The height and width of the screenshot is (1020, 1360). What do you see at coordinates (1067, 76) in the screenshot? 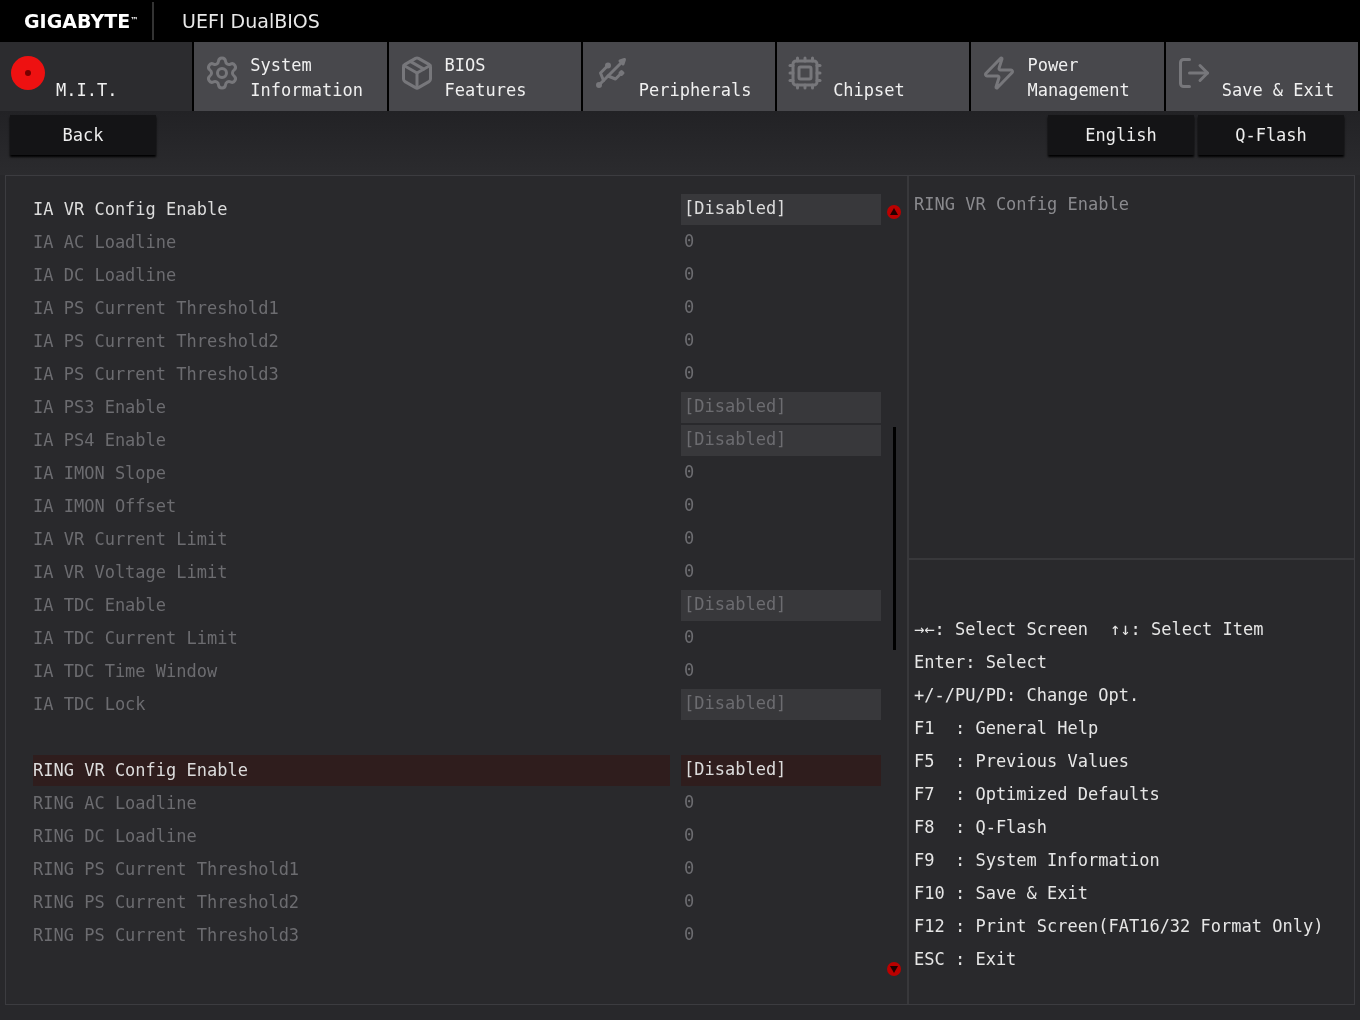
I see `menu-tab: Power Management` at bounding box center [1067, 76].